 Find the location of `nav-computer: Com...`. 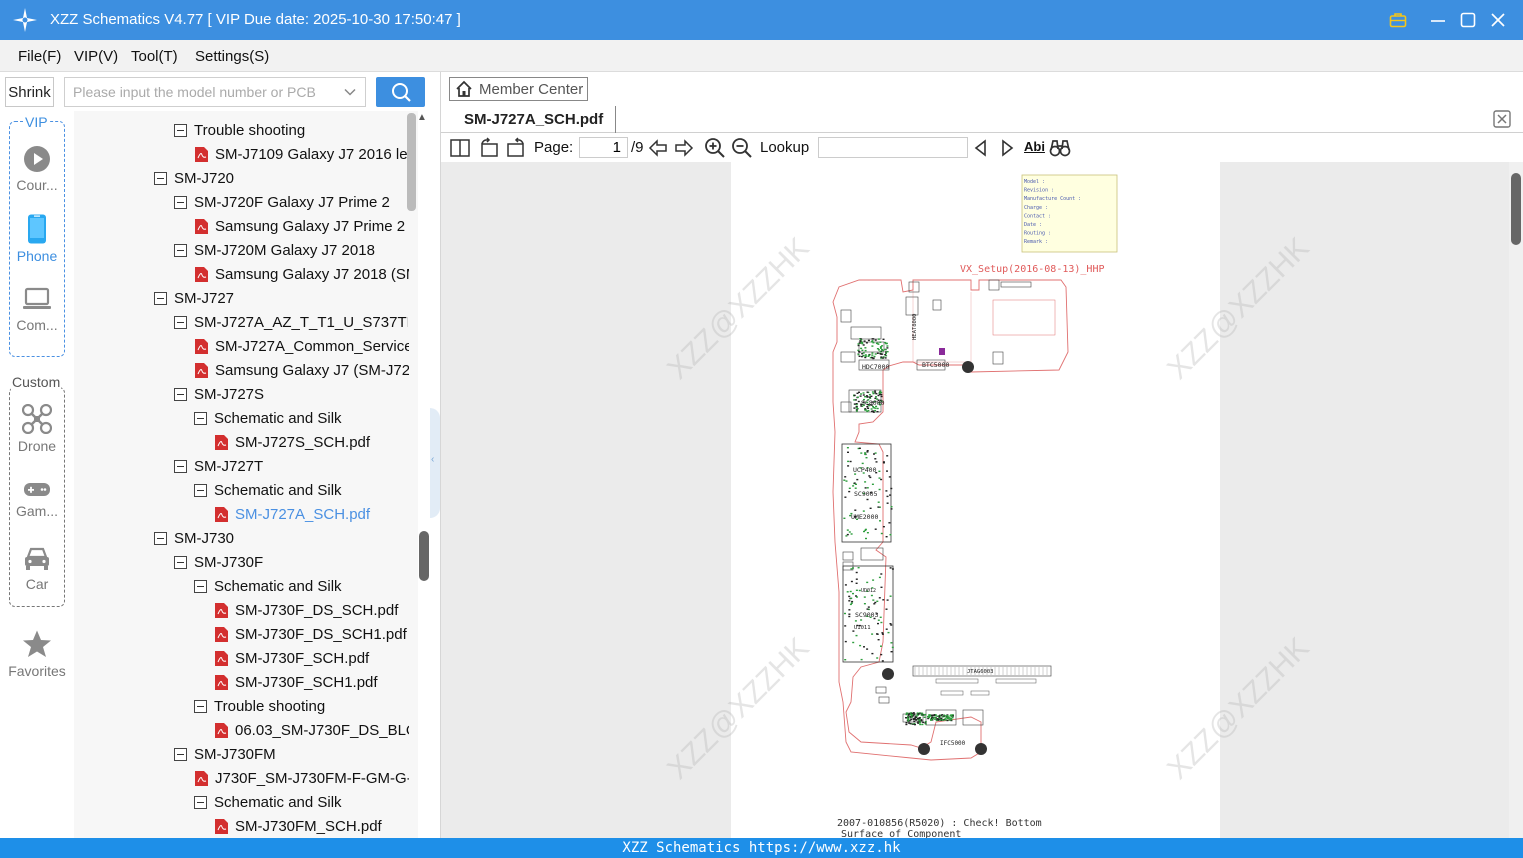

nav-computer: Com... is located at coordinates (37, 310).